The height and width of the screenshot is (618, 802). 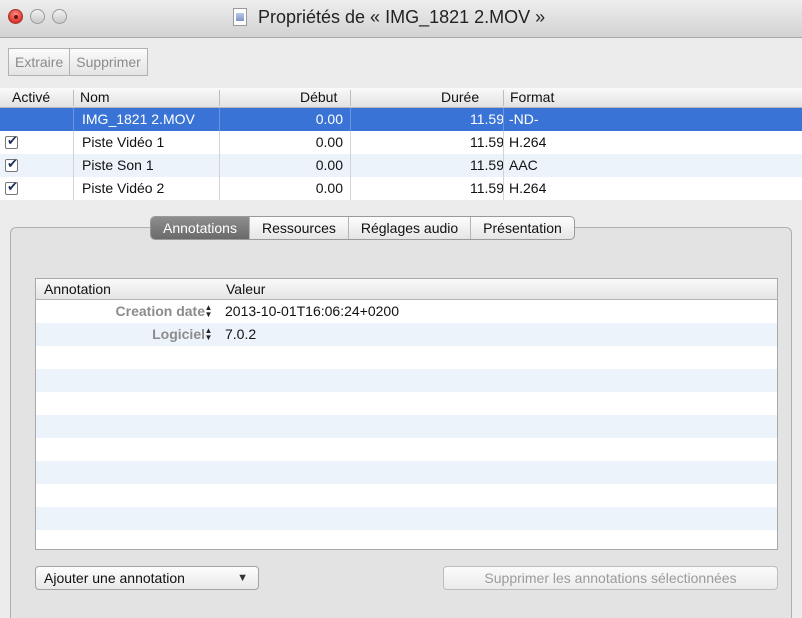 I want to click on annotation-value: 2013-10-01T16:06:24+0200, so click(x=312, y=311).